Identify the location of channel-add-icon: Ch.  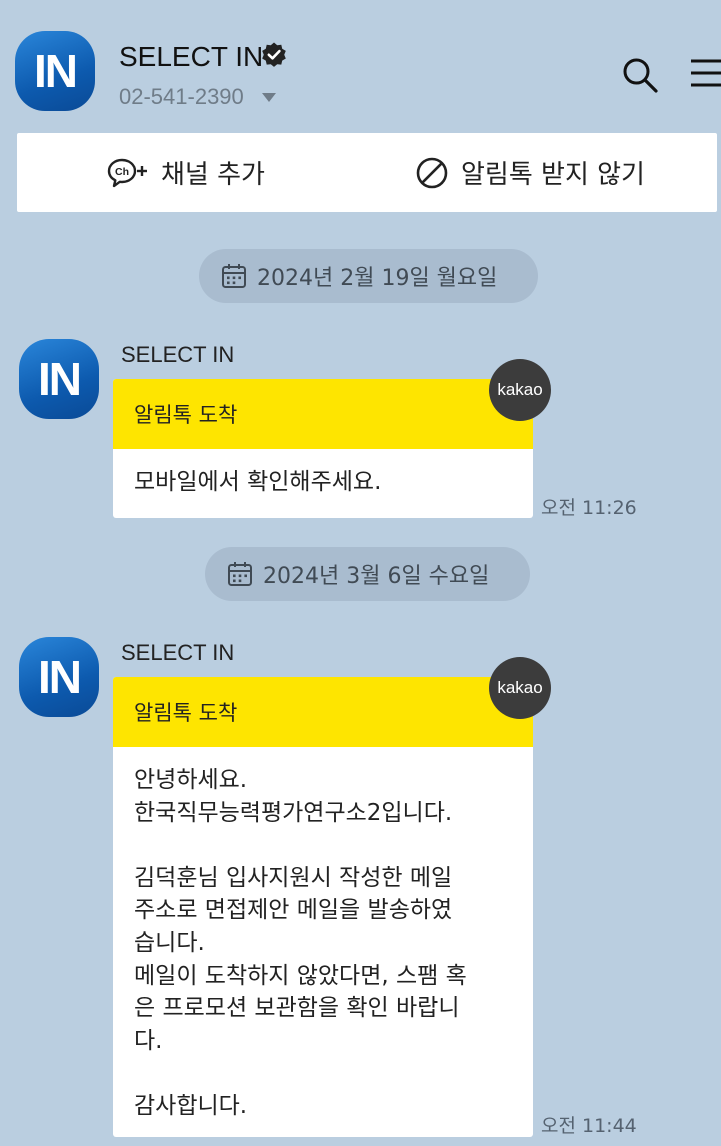
(127, 172).